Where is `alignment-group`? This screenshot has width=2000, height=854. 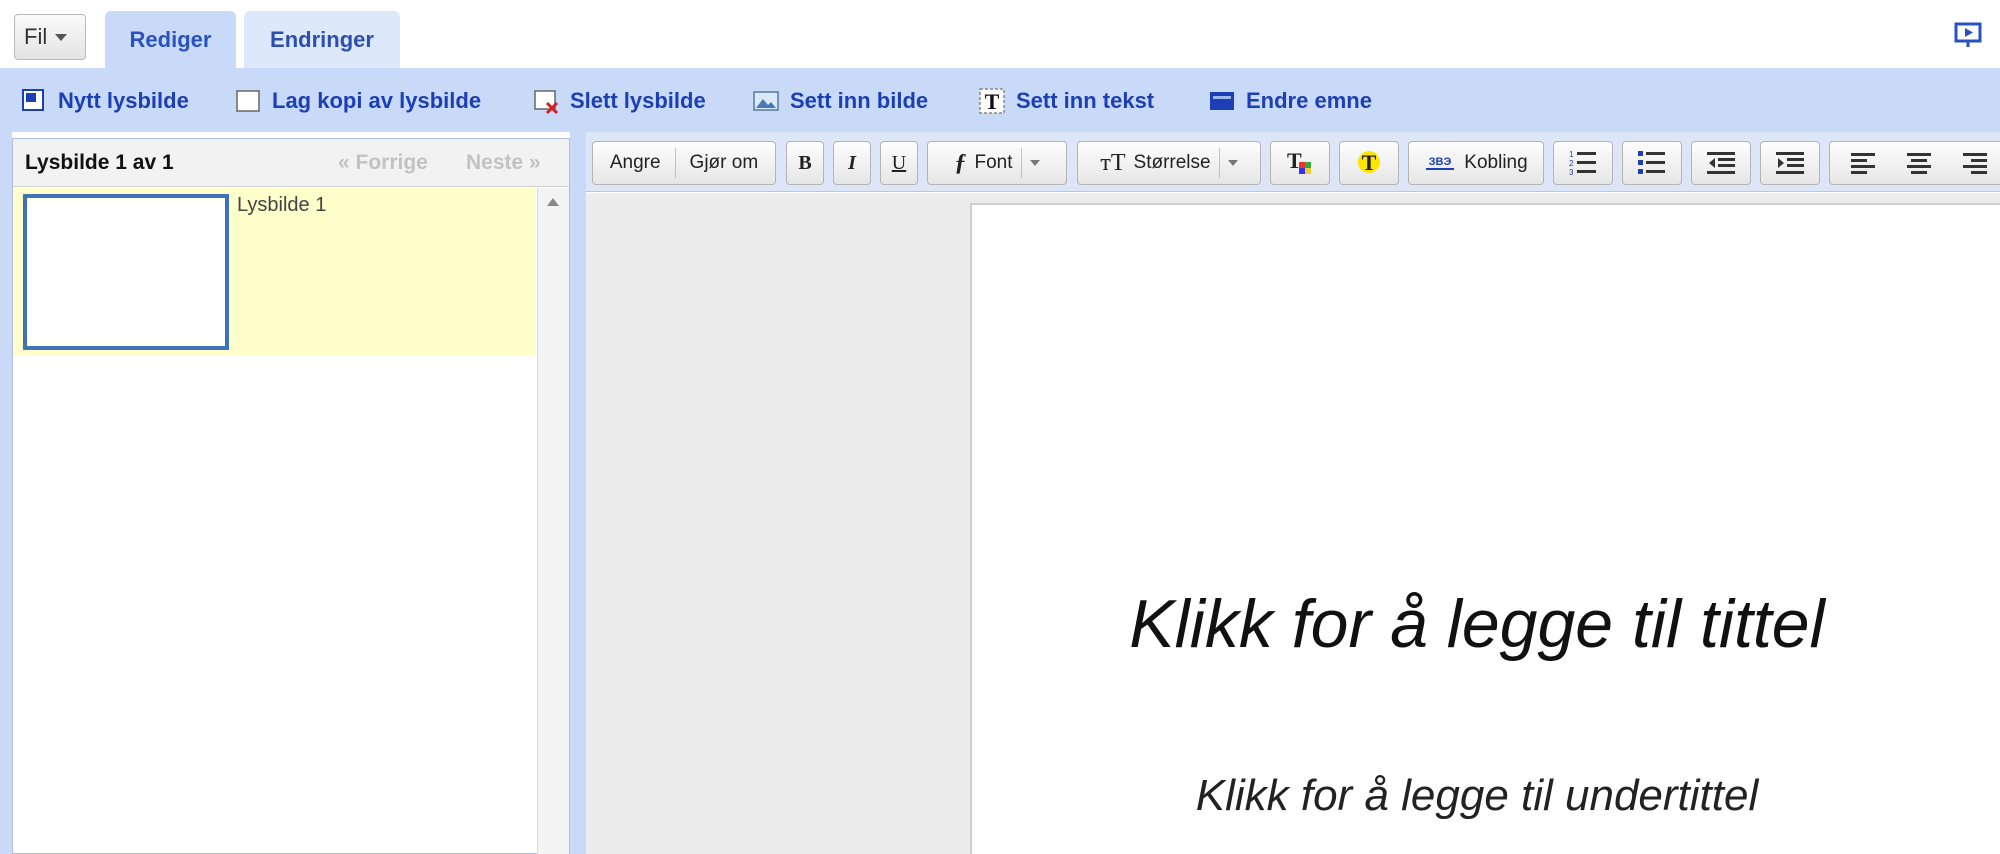
alignment-group is located at coordinates (1914, 163).